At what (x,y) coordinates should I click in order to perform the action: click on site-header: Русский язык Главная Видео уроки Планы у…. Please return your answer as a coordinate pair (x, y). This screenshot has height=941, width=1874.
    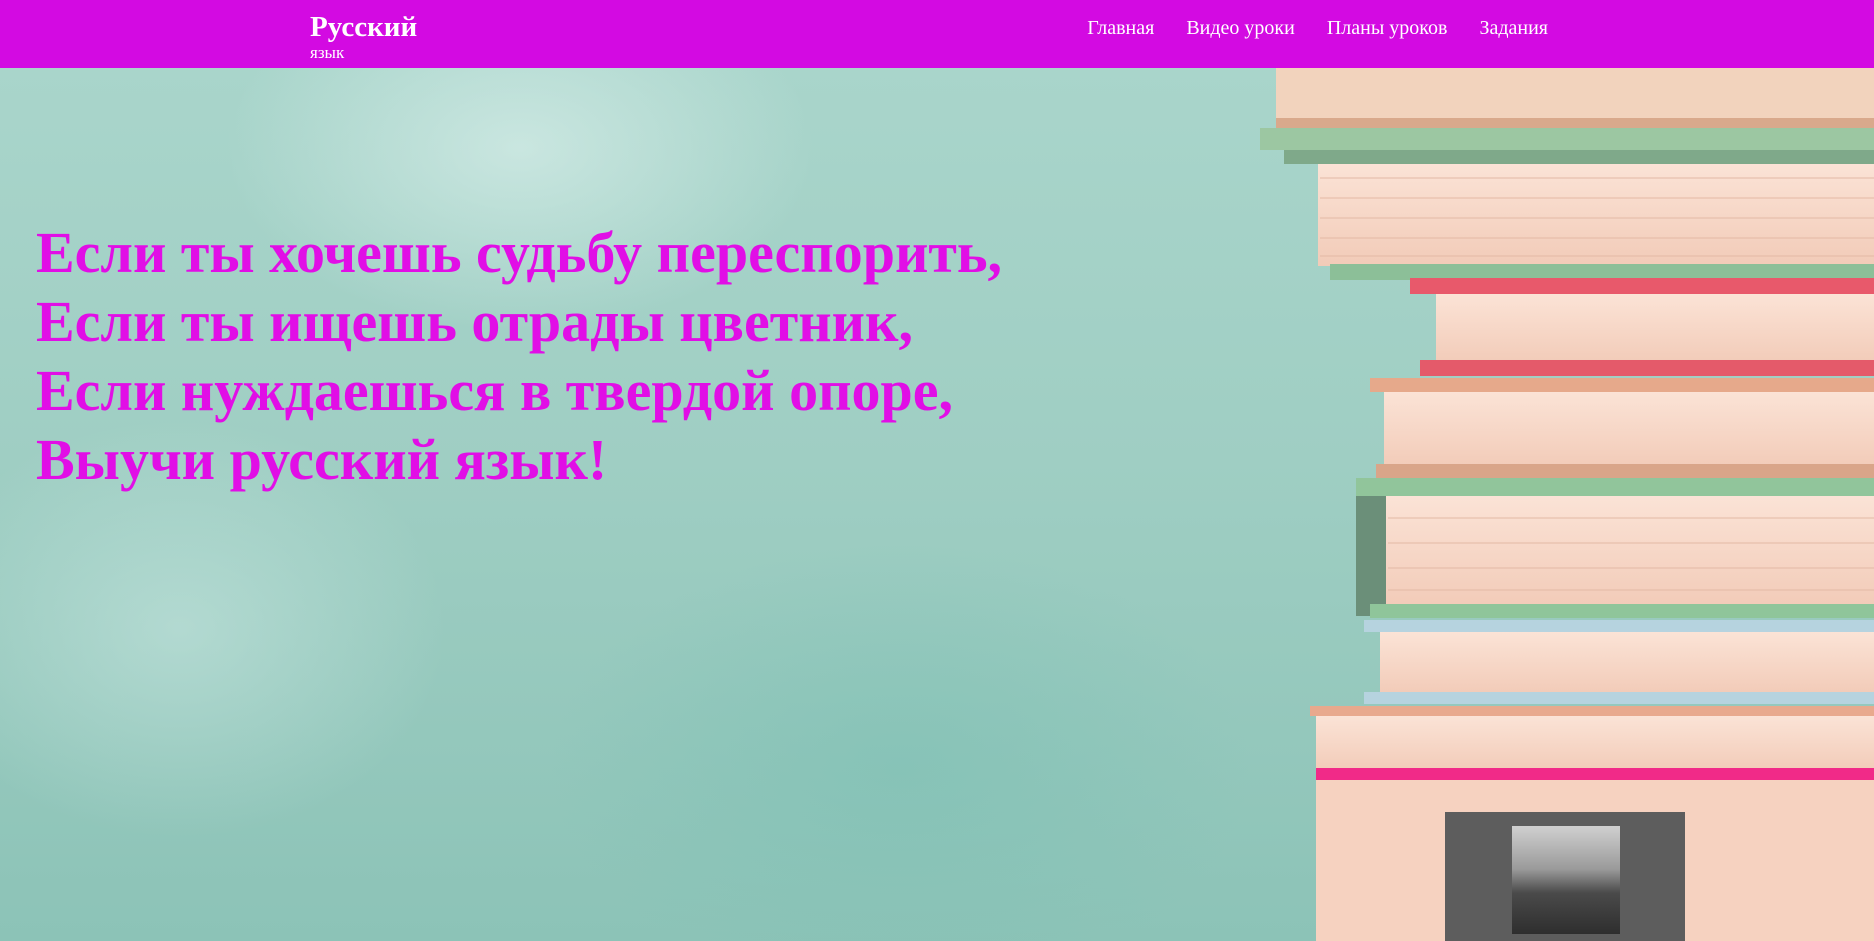
    Looking at the image, I should click on (937, 34).